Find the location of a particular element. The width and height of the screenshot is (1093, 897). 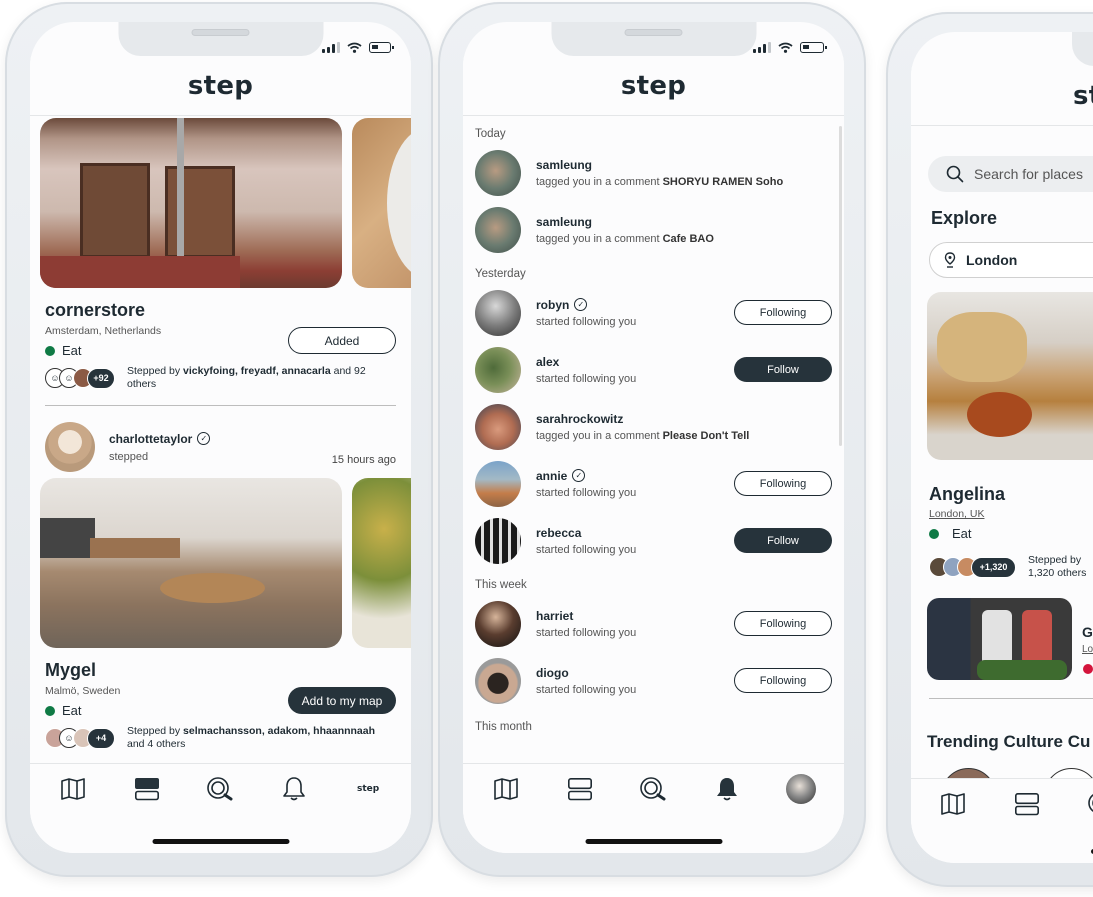

profile-avatar is located at coordinates (801, 789).